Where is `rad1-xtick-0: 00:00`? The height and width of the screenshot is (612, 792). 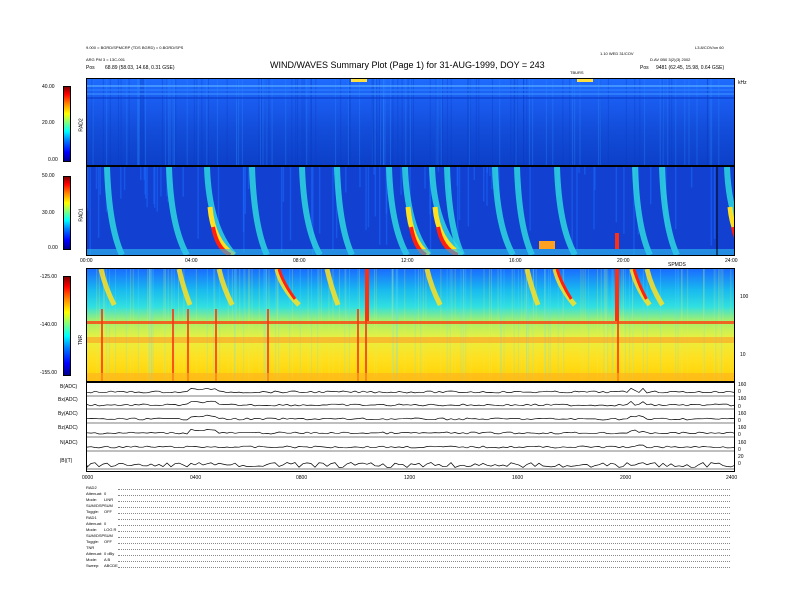 rad1-xtick-0: 00:00 is located at coordinates (86, 261).